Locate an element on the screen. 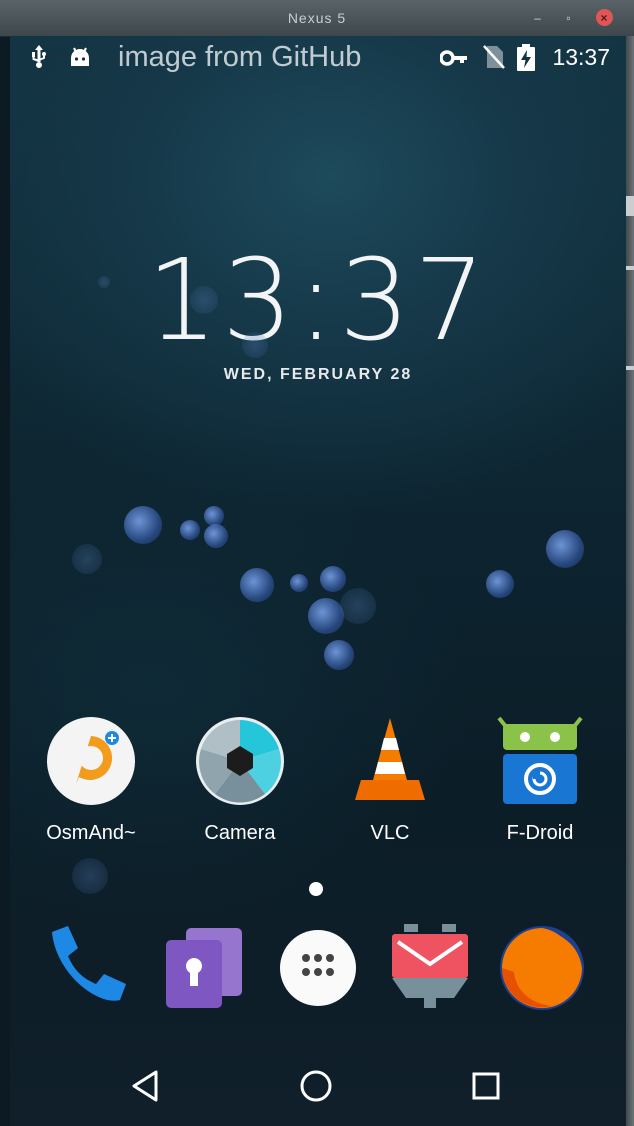 The height and width of the screenshot is (1126, 634). app-drawer-icon is located at coordinates (318, 968).